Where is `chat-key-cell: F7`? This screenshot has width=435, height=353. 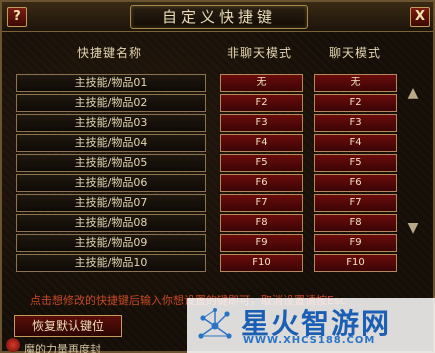
chat-key-cell: F7 is located at coordinates (355, 203).